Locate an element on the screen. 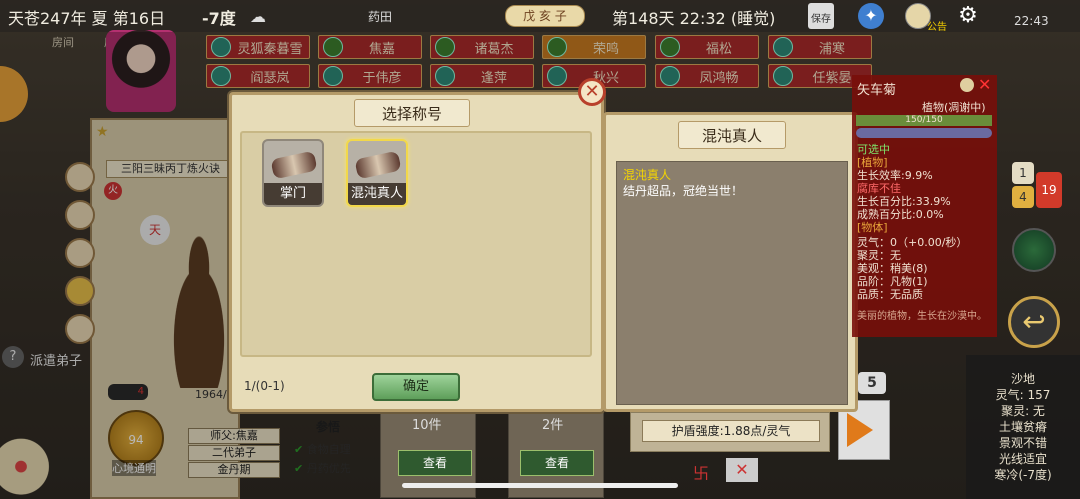 This screenshot has height=499, width=1080. swastika-icon: 卐 is located at coordinates (701, 473).